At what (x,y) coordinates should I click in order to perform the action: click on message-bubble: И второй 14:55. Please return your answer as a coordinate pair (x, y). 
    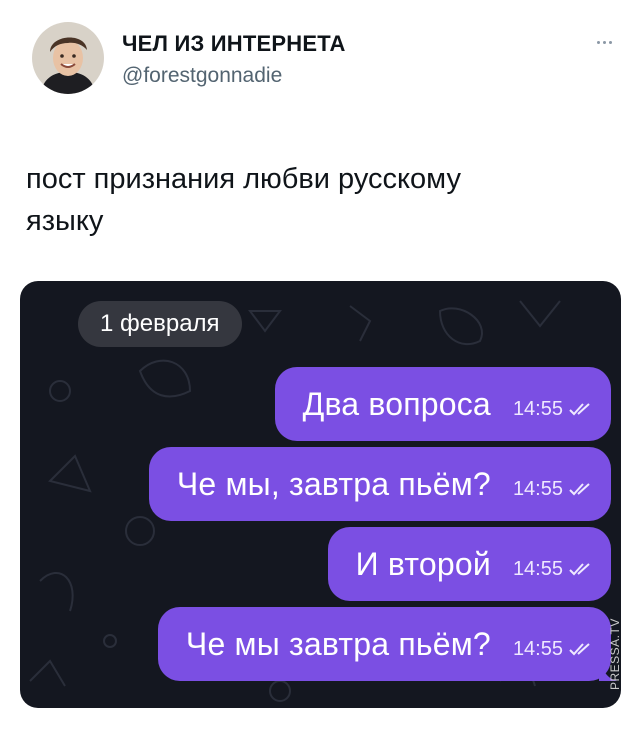
    Looking at the image, I should click on (469, 564).